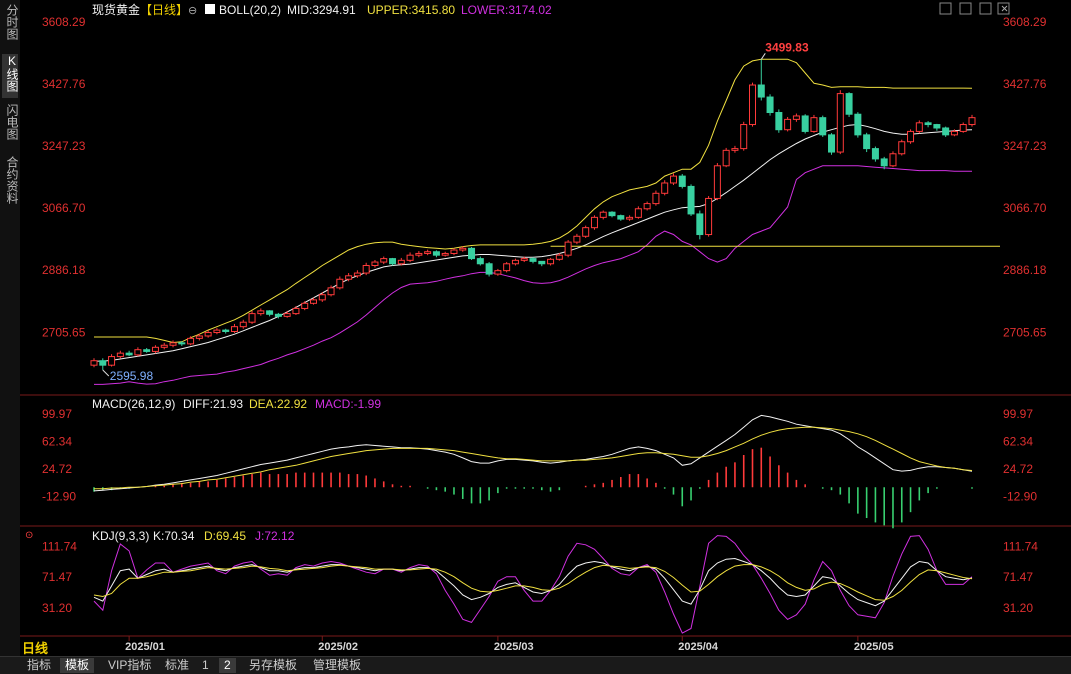 The width and height of the screenshot is (1071, 674). Describe the element at coordinates (874, 647) in the screenshot. I see `time-tick-label: 2025/05` at that location.